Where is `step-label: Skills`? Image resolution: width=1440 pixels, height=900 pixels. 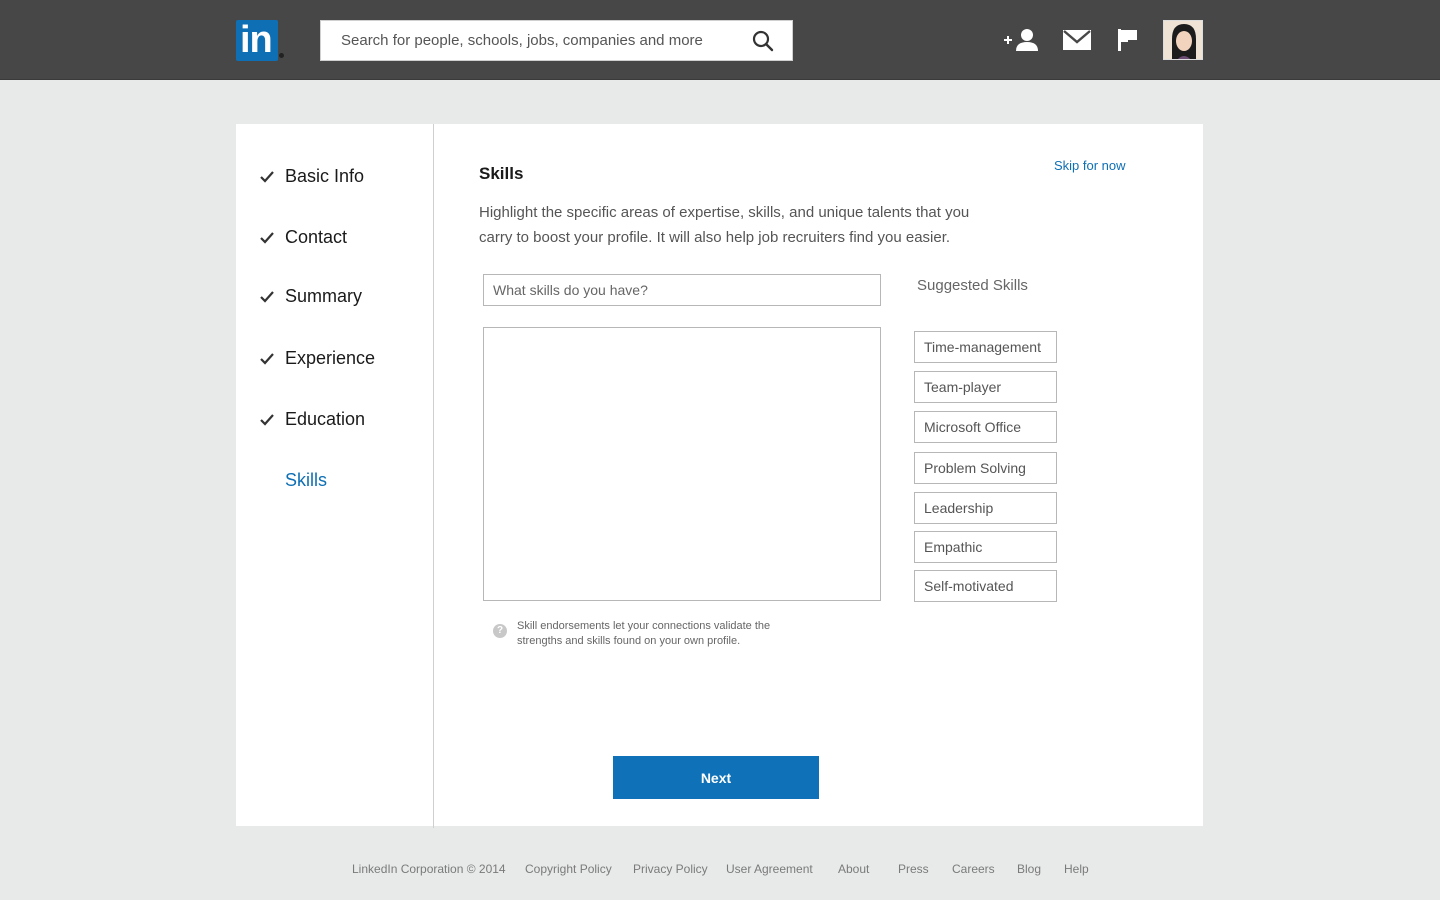 step-label: Skills is located at coordinates (306, 480).